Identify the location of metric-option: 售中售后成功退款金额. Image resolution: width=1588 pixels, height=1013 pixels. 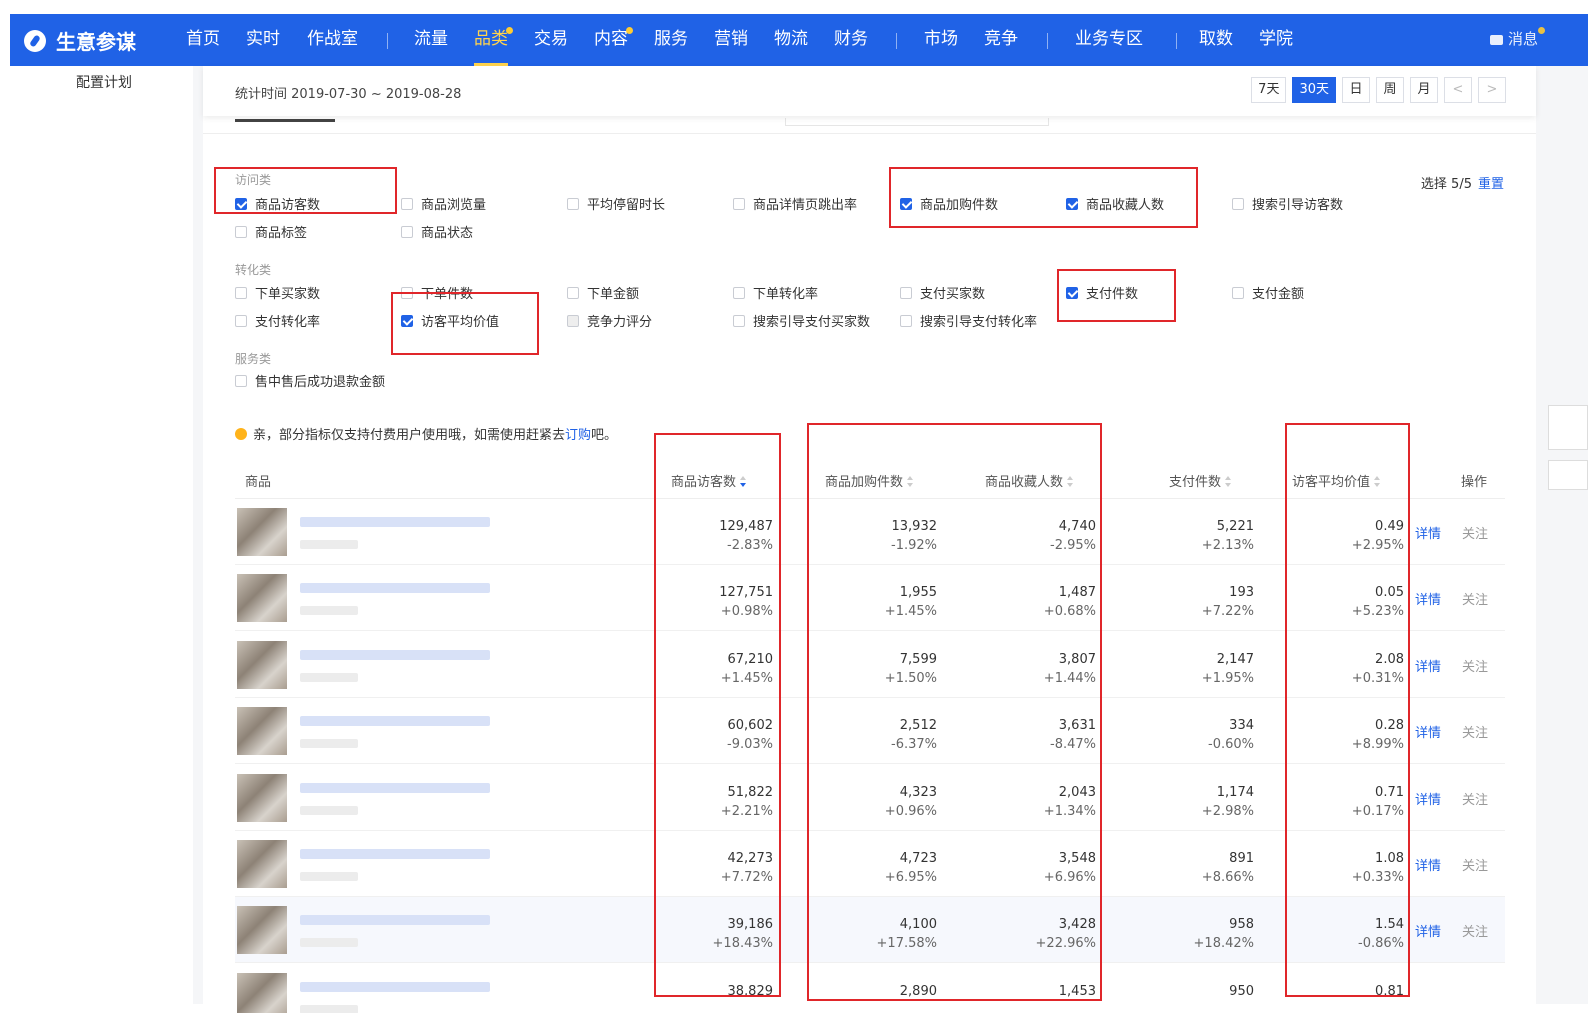
(310, 380).